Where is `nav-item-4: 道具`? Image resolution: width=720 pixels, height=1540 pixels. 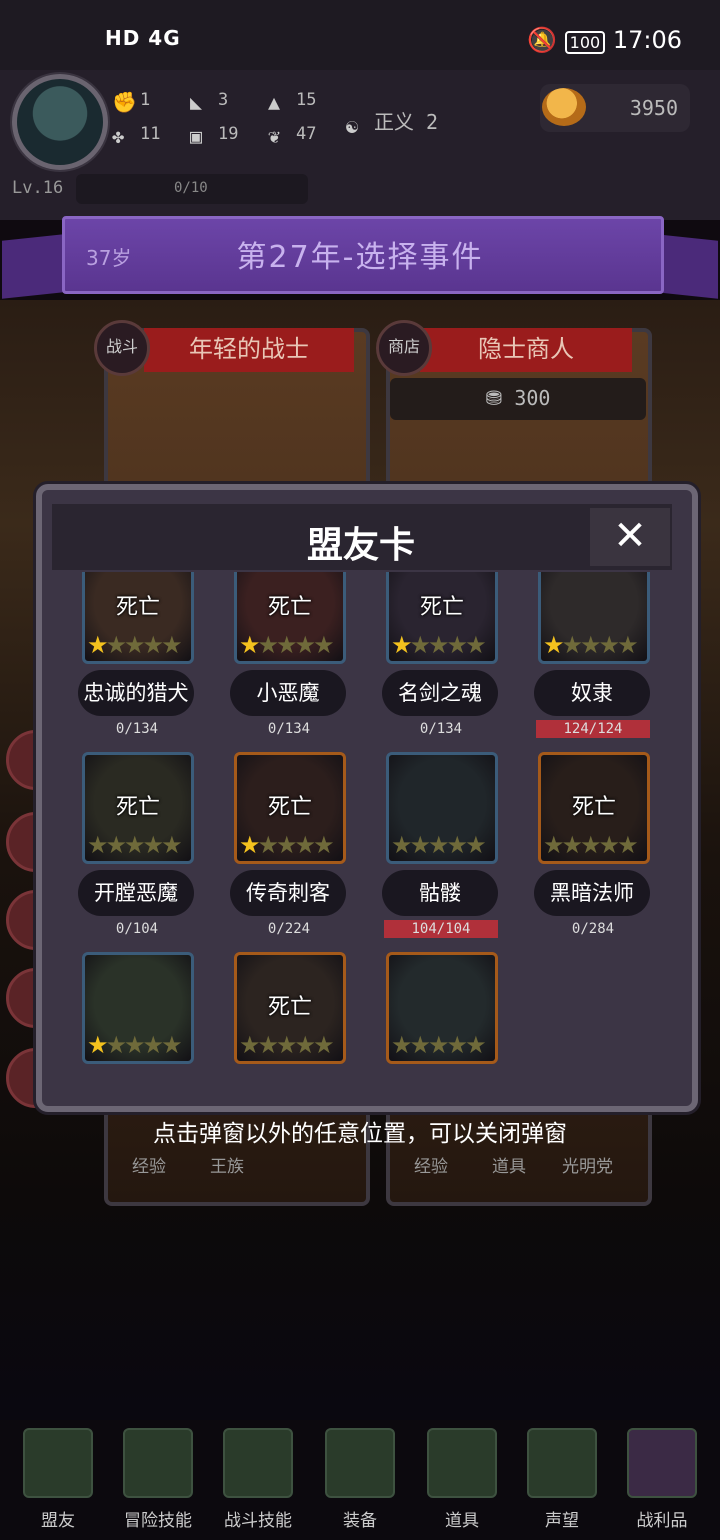
nav-item-4: 道具 is located at coordinates (462, 1480).